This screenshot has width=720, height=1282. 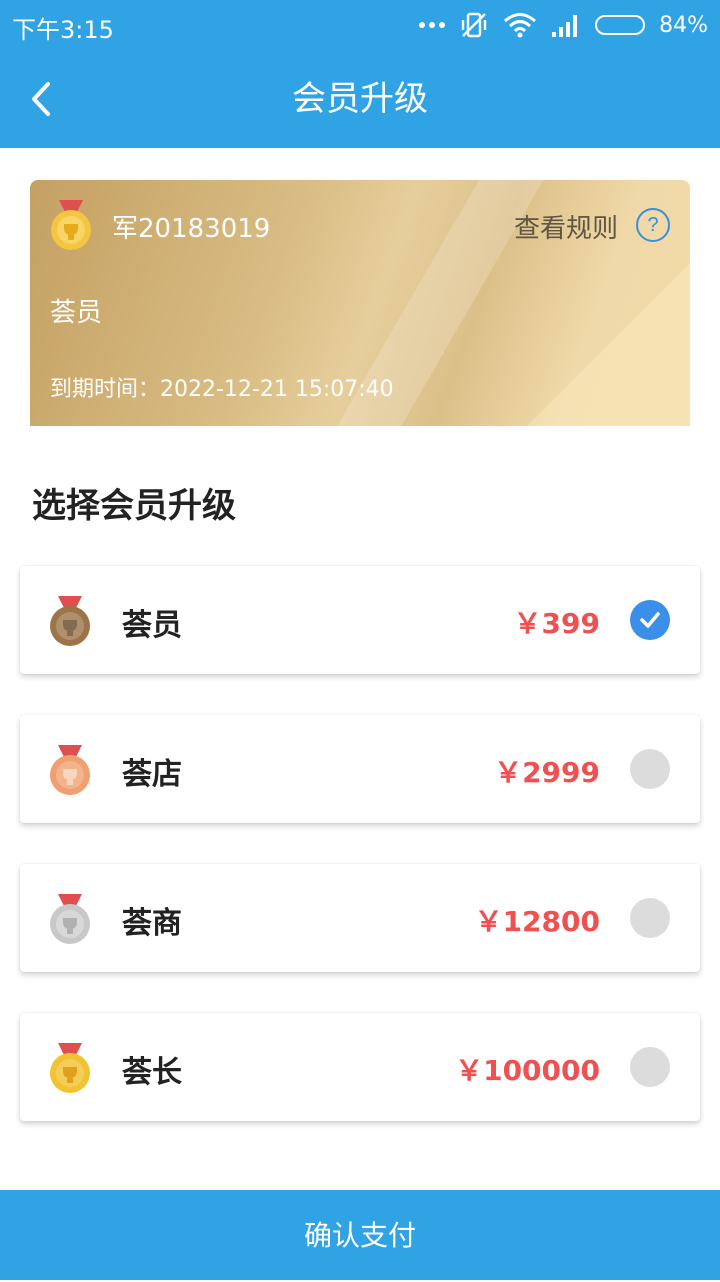 What do you see at coordinates (191, 229) in the screenshot?
I see `member-name: 军20183019` at bounding box center [191, 229].